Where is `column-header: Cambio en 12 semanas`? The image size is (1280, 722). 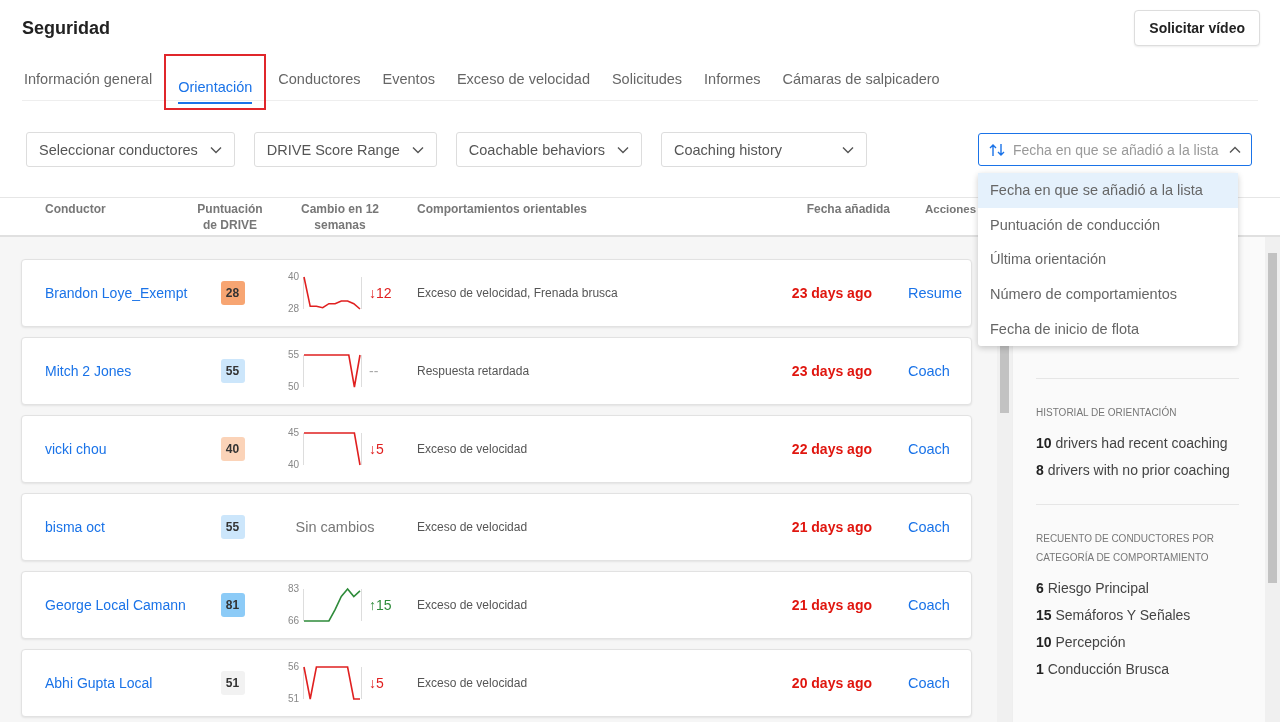
column-header: Cambio en 12 semanas is located at coordinates (340, 217).